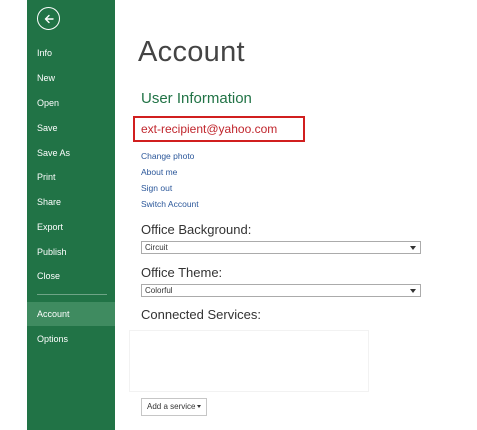 This screenshot has height=430, width=477. Describe the element at coordinates (170, 204) in the screenshot. I see `switch-account-link: Switch Account` at that location.